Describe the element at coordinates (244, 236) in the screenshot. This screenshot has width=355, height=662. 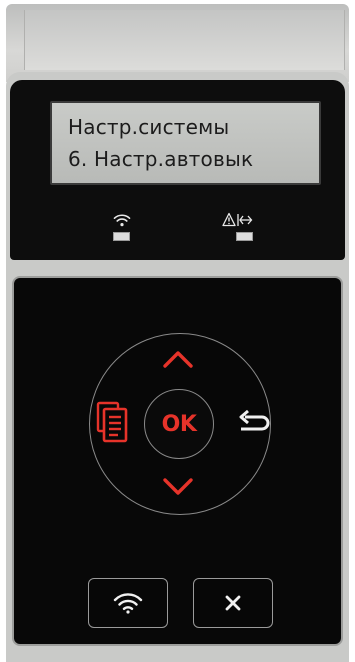
I see `error-status-led` at that location.